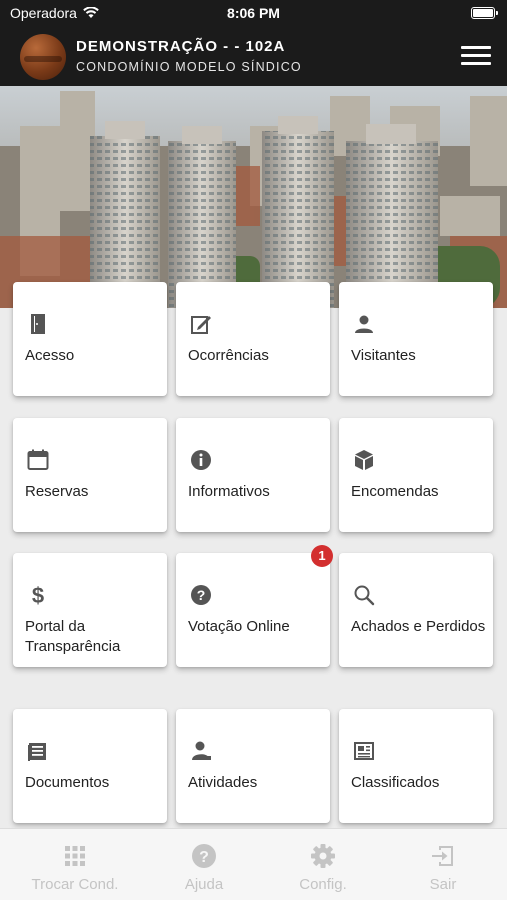 This screenshot has width=507, height=900. I want to click on gear-icon, so click(323, 856).